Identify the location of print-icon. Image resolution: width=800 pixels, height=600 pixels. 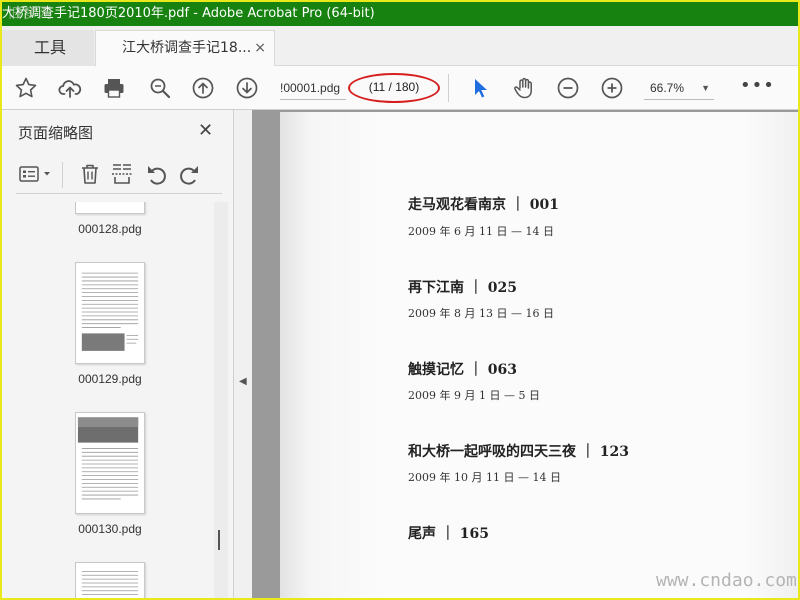
(114, 88).